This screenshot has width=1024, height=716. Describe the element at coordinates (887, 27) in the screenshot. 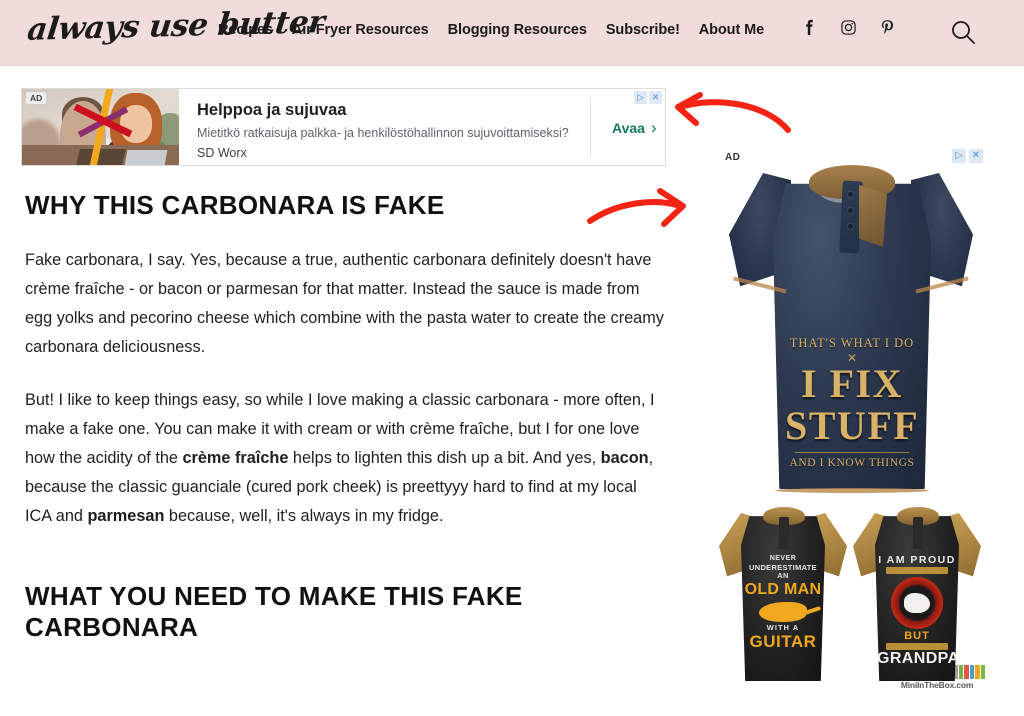

I see `pinterest-icon` at that location.